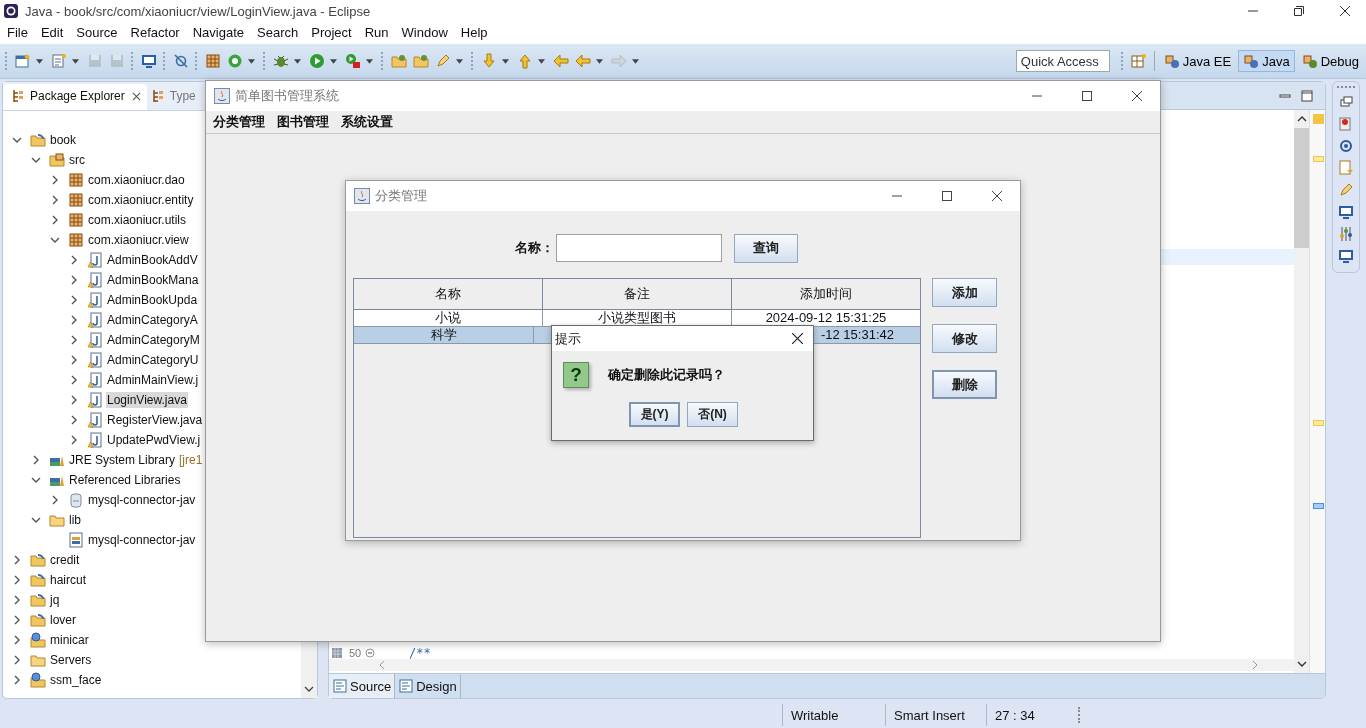 Image resolution: width=1366 pixels, height=728 pixels. I want to click on tree-item: AdminBookAddV, so click(152, 260).